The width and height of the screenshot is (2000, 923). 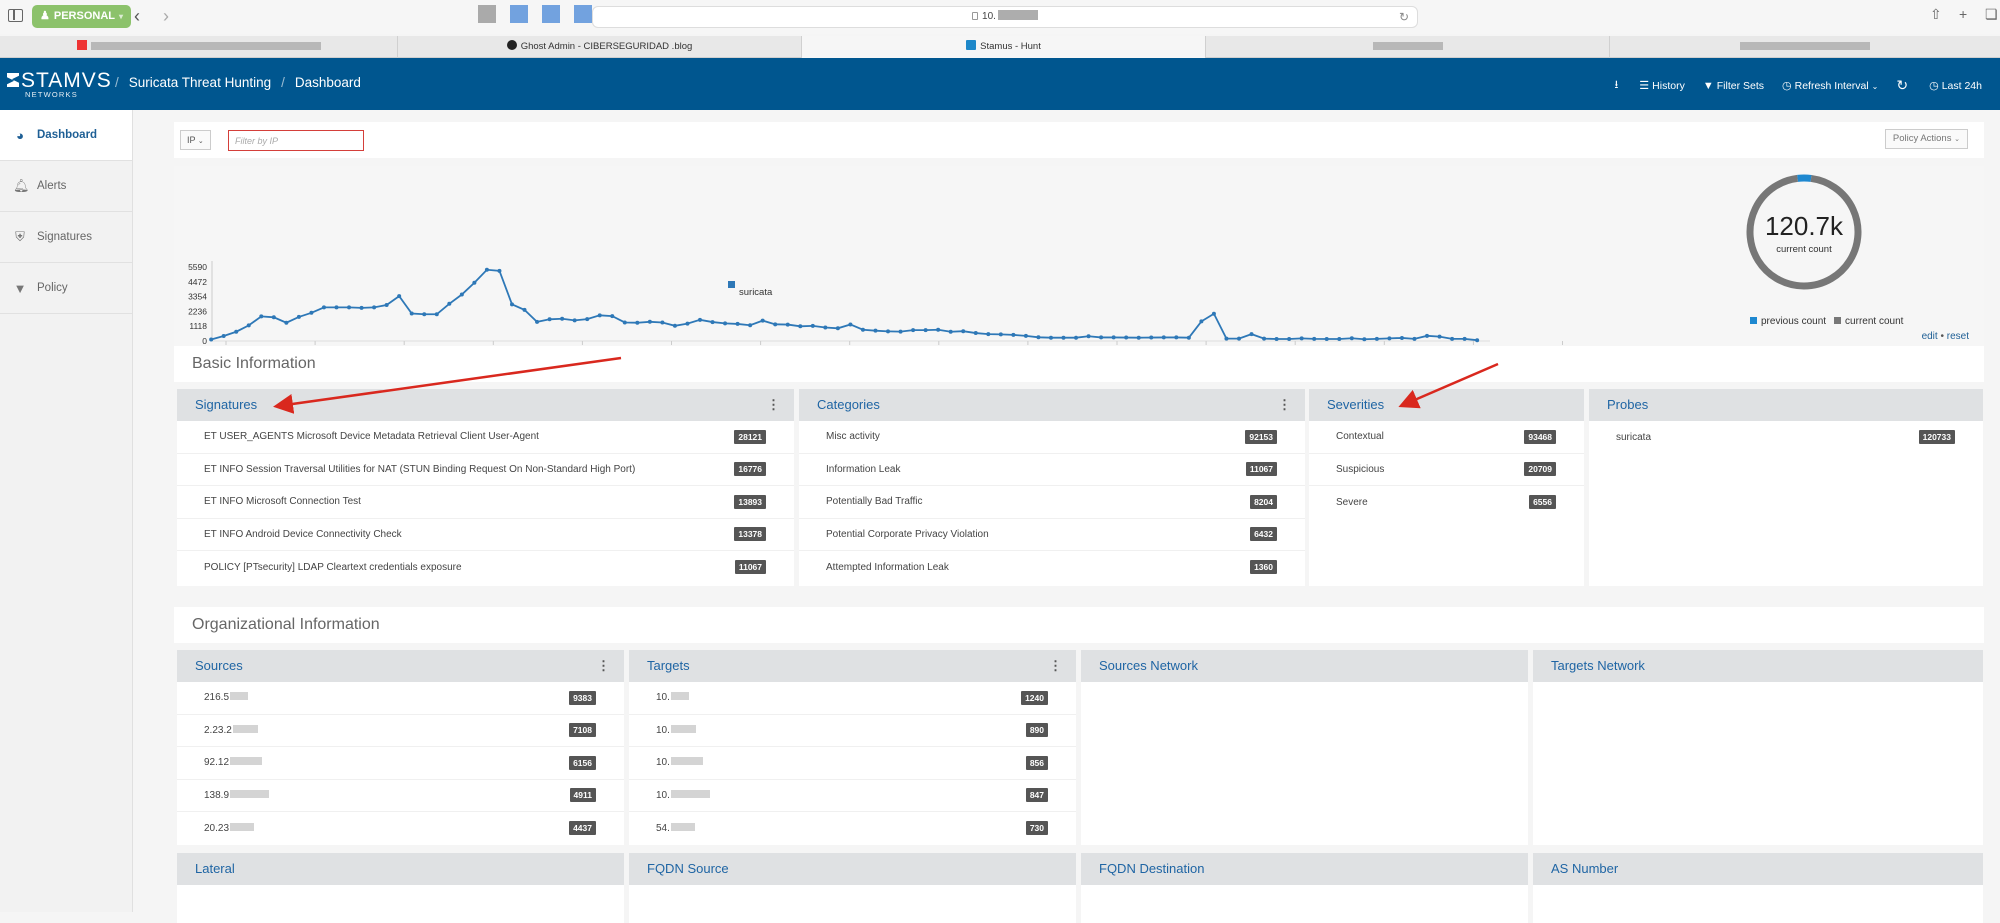 I want to click on list-item: 216.59383, so click(x=400, y=698).